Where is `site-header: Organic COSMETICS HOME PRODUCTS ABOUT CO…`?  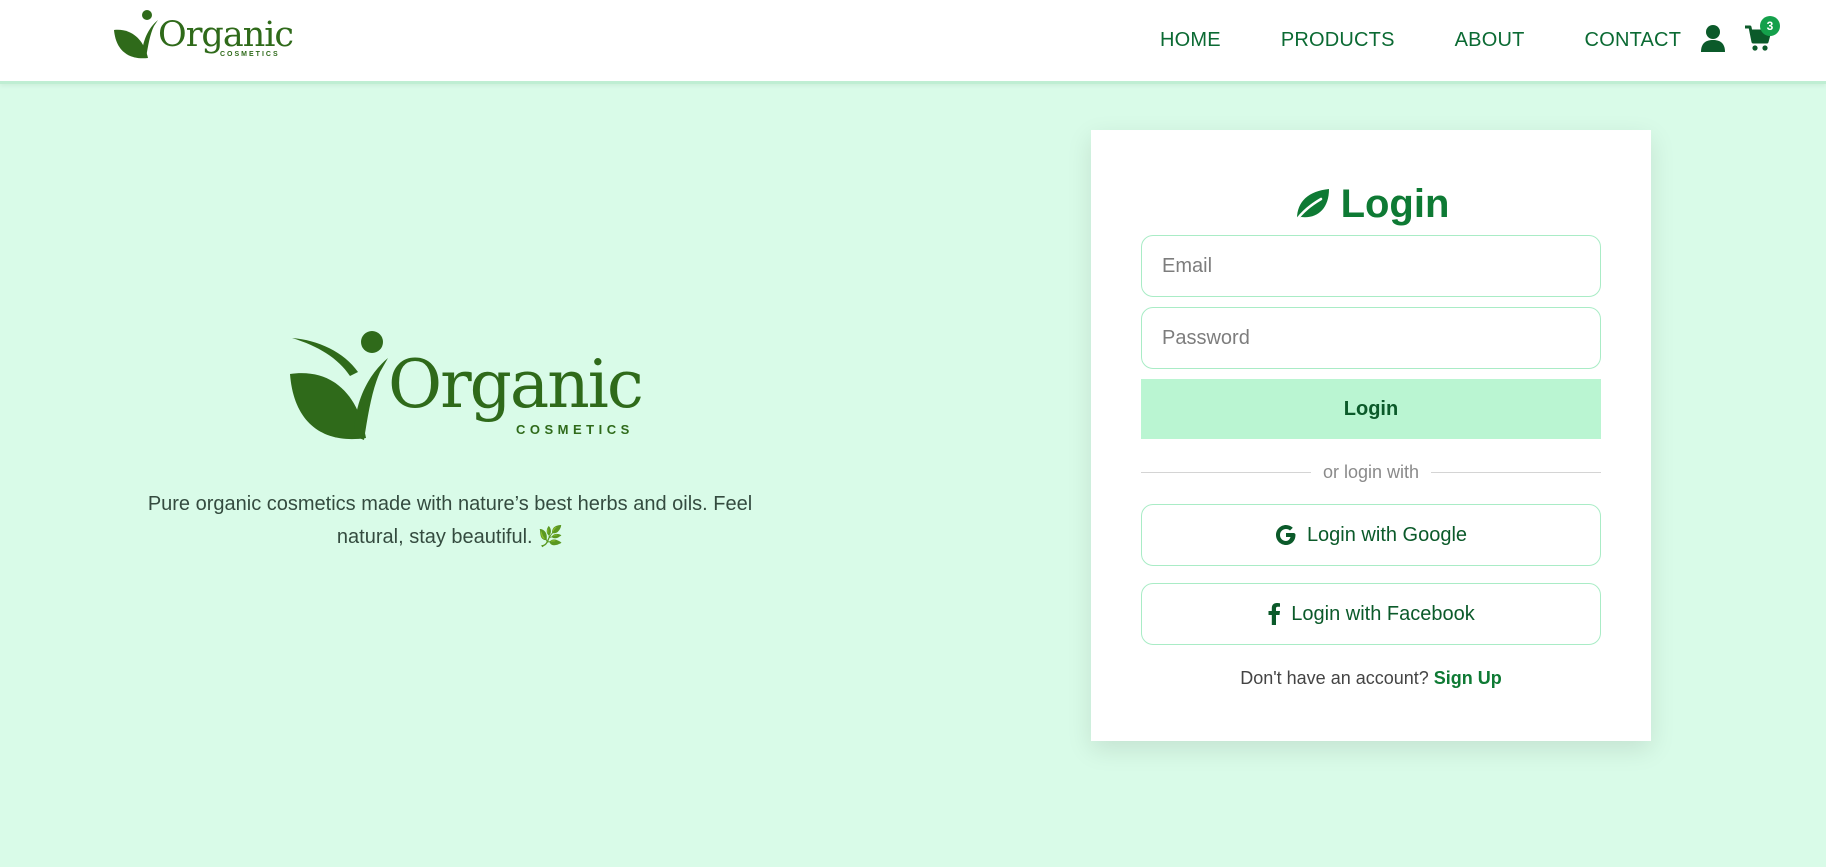
site-header: Organic COSMETICS HOME PRODUCTS ABOUT CO… is located at coordinates (913, 42).